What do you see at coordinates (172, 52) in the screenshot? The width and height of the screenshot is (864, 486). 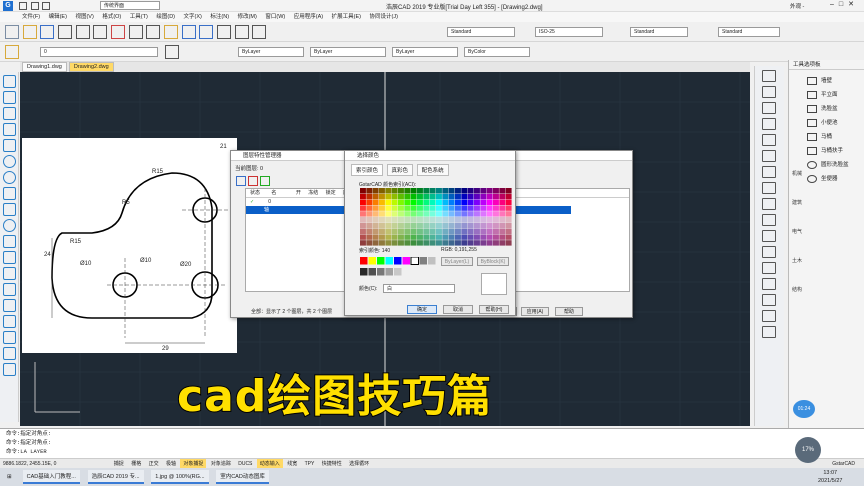 I see `layer-prev-icon` at bounding box center [172, 52].